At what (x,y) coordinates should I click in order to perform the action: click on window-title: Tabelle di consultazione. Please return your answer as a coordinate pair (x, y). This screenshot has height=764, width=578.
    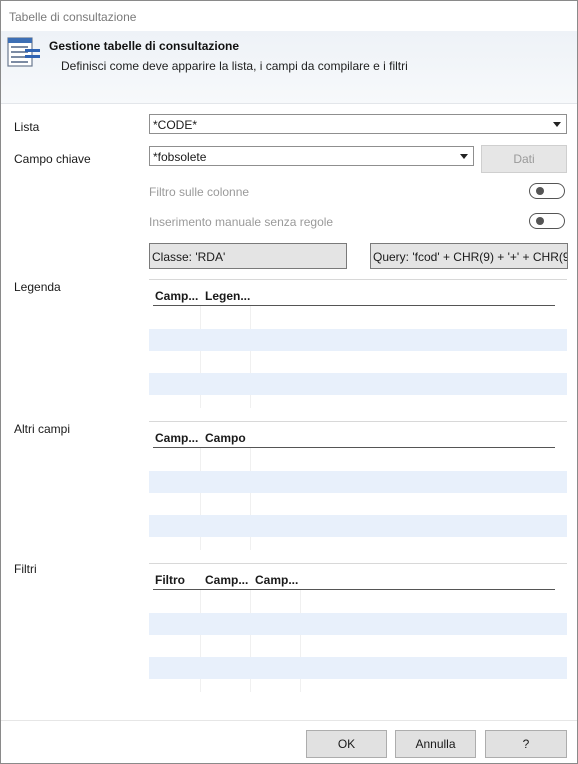
    Looking at the image, I should click on (73, 17).